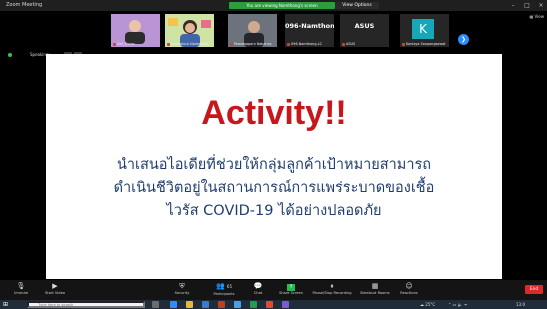 The image size is (547, 309). I want to click on powerpoint-icon, so click(221, 304).